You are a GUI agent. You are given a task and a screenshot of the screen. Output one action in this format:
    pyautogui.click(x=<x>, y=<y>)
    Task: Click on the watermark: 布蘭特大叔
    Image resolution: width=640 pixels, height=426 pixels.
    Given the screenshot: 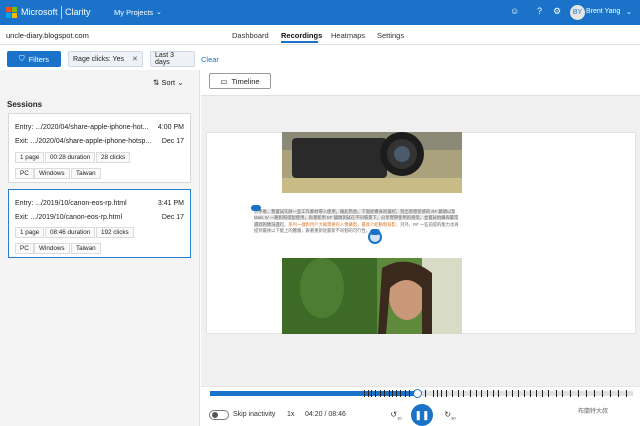 What is the action you would take?
    pyautogui.click(x=593, y=412)
    